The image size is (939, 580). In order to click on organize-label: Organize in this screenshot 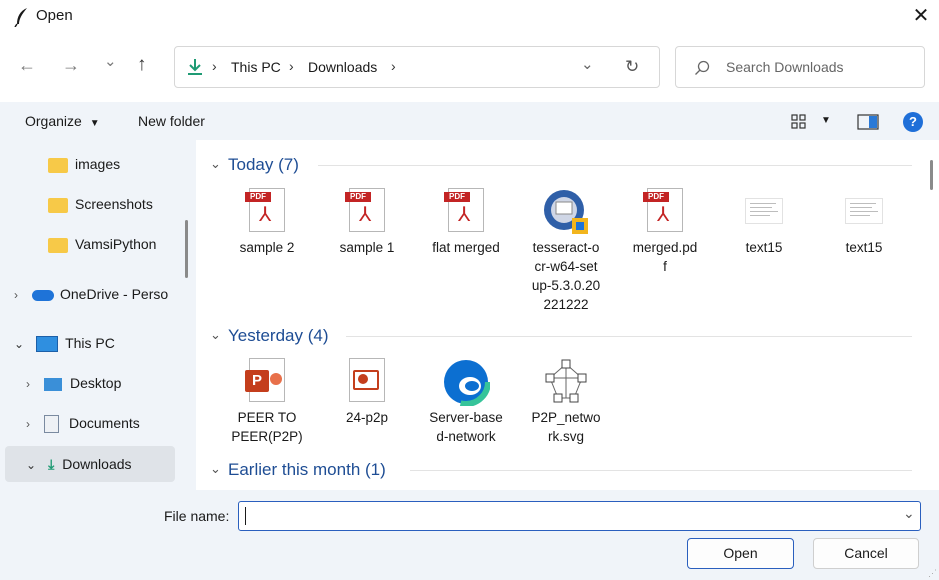, I will do `click(53, 121)`.